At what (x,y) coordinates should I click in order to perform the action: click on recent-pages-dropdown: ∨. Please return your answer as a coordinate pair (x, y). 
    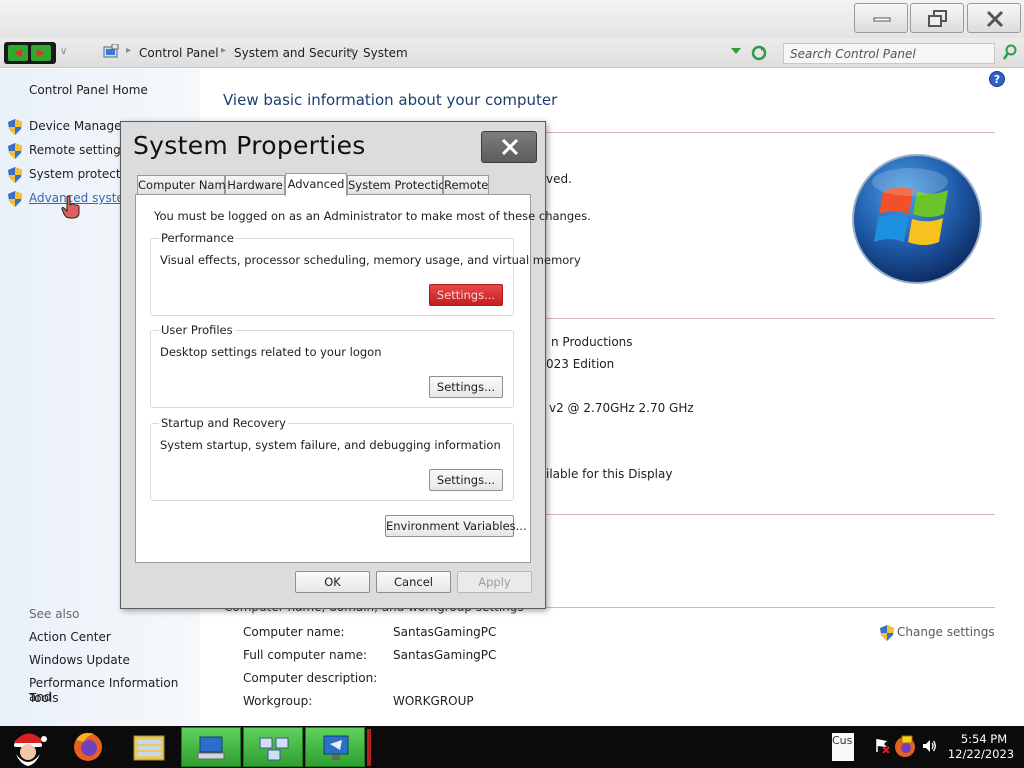
    Looking at the image, I should click on (63, 51).